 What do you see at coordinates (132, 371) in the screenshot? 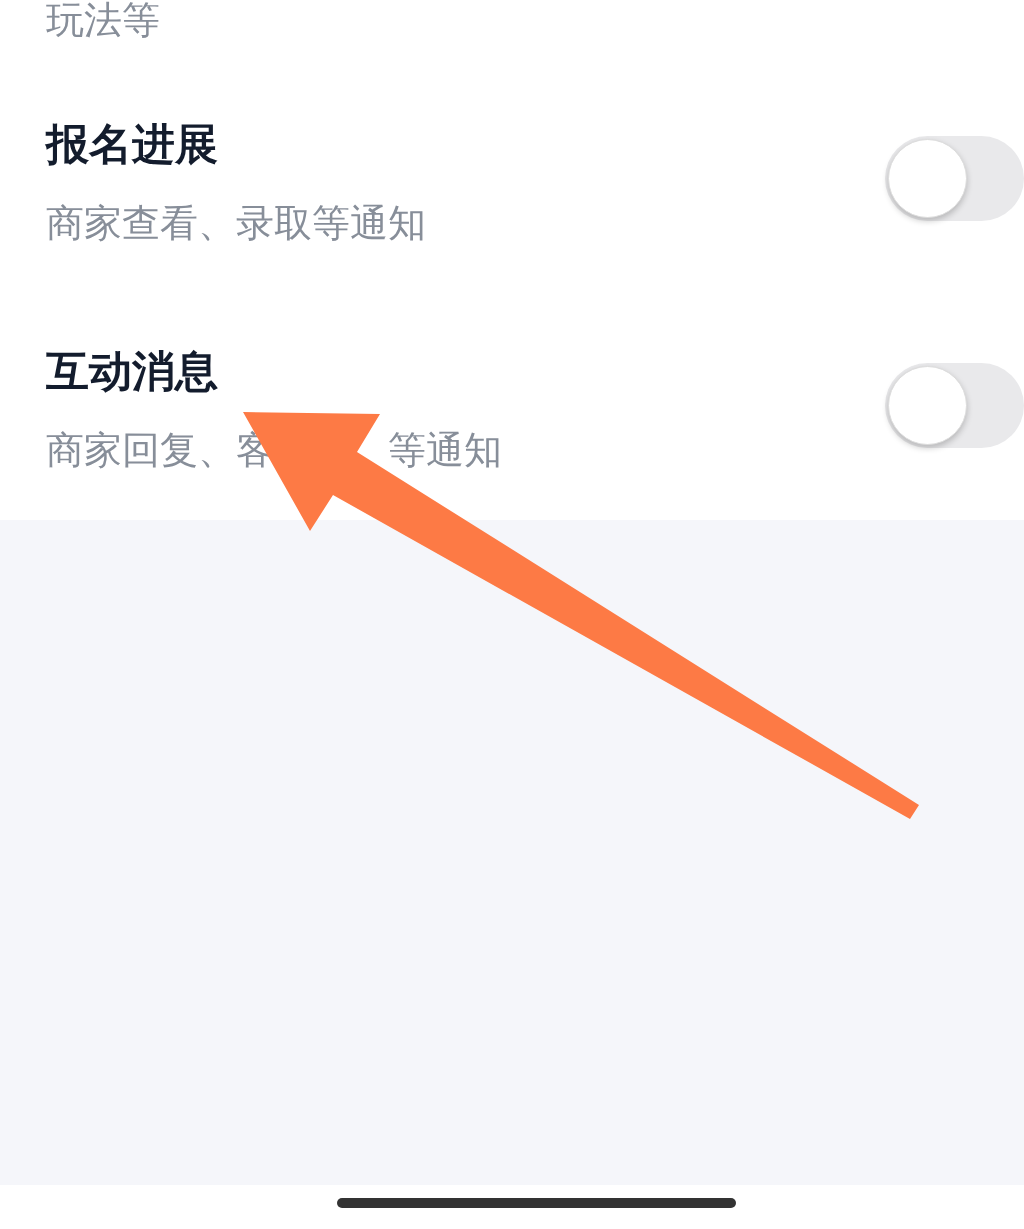
I see `item-title: 互动消息` at bounding box center [132, 371].